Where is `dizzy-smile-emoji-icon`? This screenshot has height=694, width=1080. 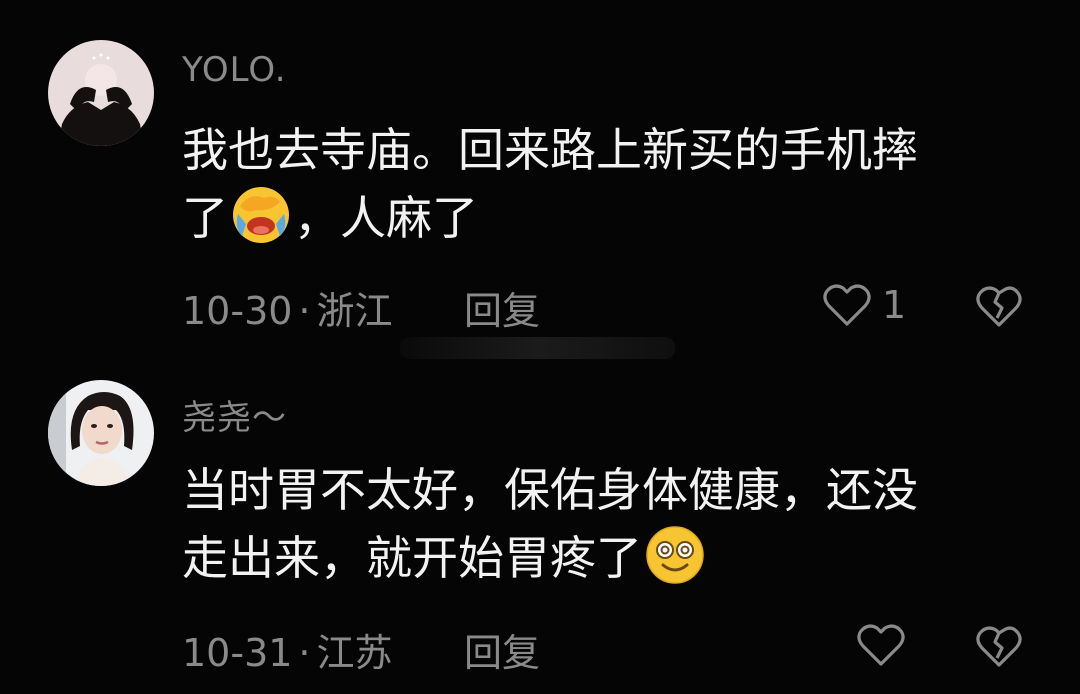 dizzy-smile-emoji-icon is located at coordinates (675, 555).